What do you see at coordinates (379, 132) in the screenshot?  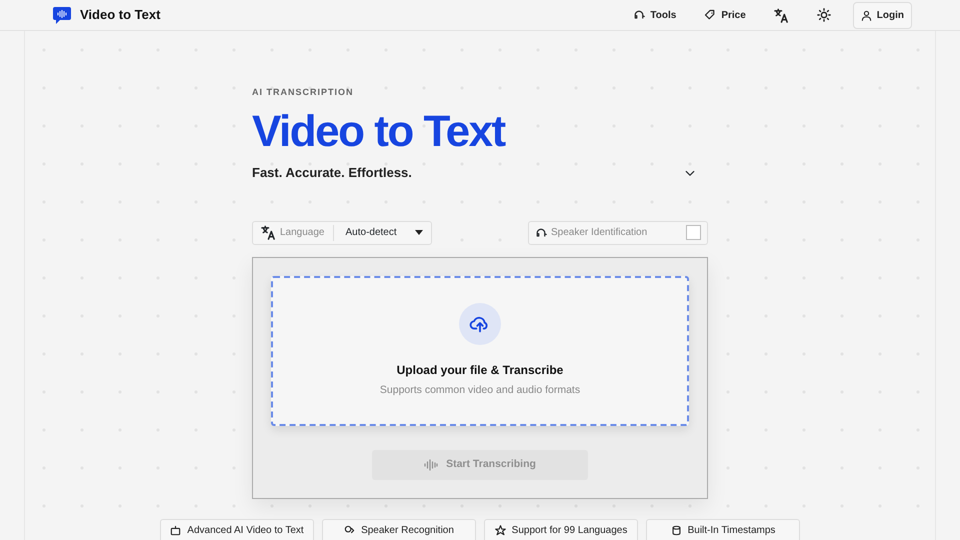 I see `hero-title: Video to Text` at bounding box center [379, 132].